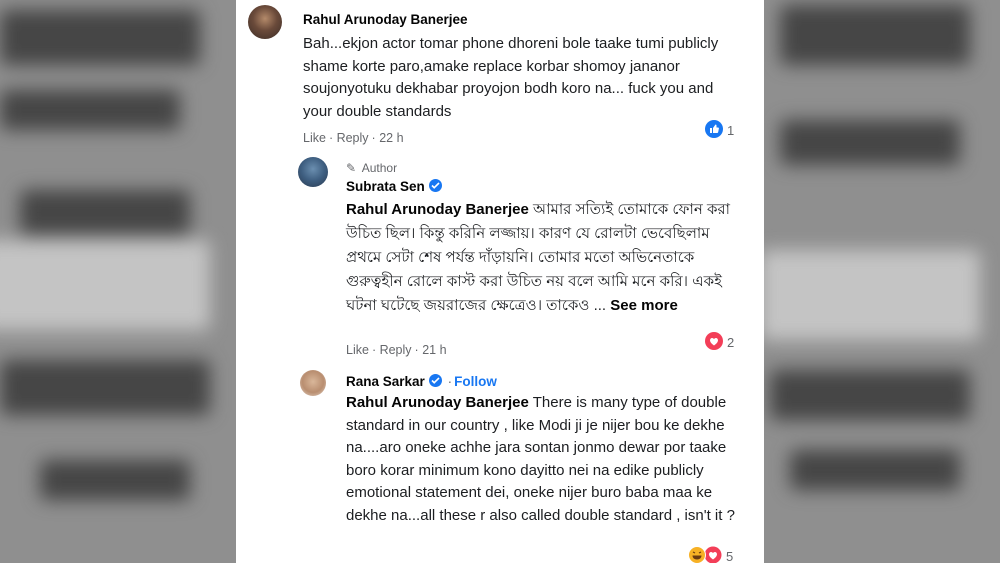 This screenshot has width=1000, height=563. Describe the element at coordinates (731, 130) in the screenshot. I see `reaction-number: 1` at that location.